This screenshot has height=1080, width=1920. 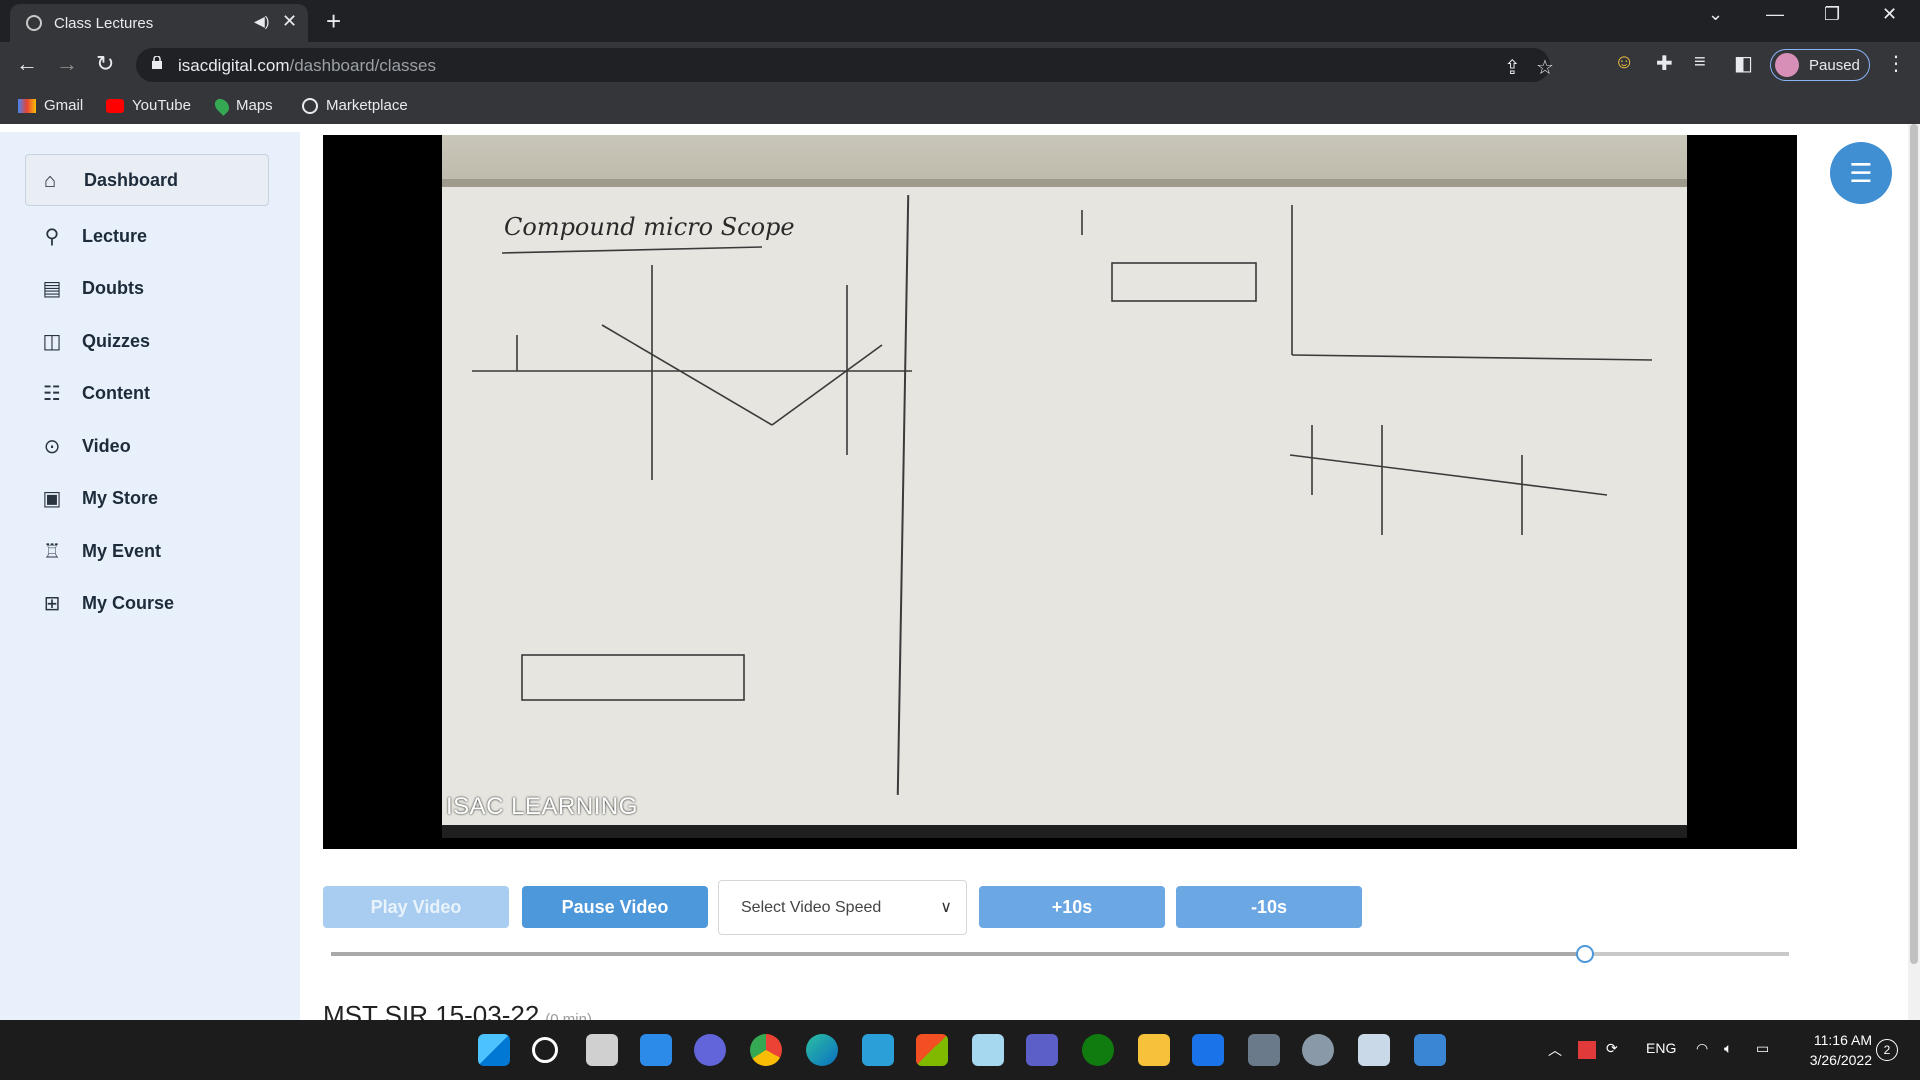 I want to click on pause-video-button: Pause Video, so click(x=615, y=907).